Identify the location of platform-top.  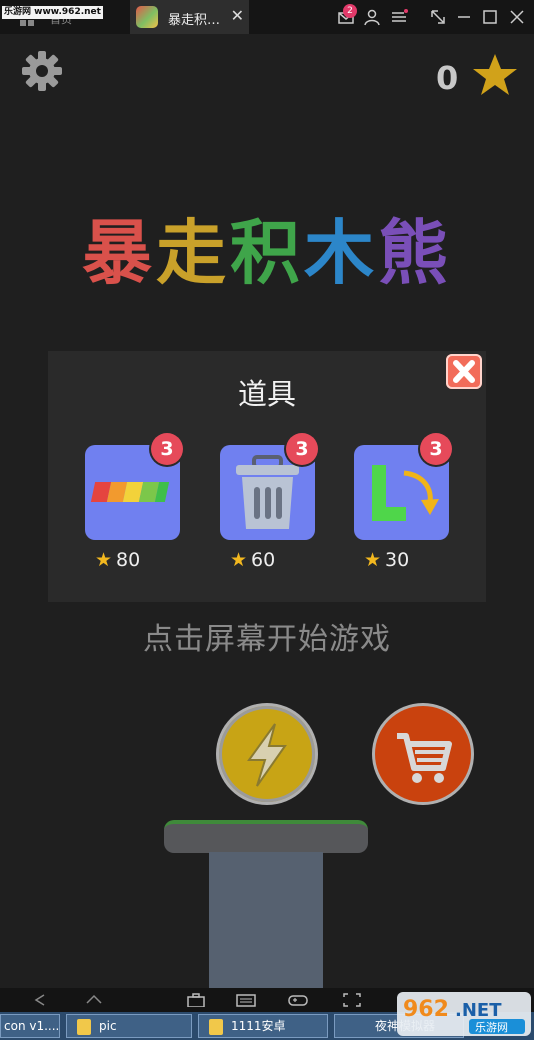
(266, 836).